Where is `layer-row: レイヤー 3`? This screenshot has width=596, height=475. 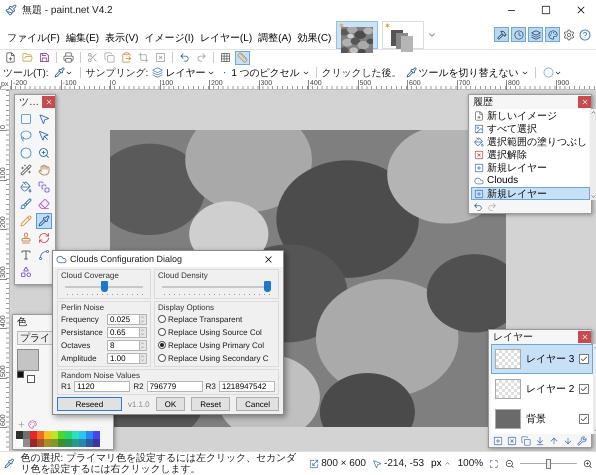
layer-row: レイヤー 3 is located at coordinates (542, 359).